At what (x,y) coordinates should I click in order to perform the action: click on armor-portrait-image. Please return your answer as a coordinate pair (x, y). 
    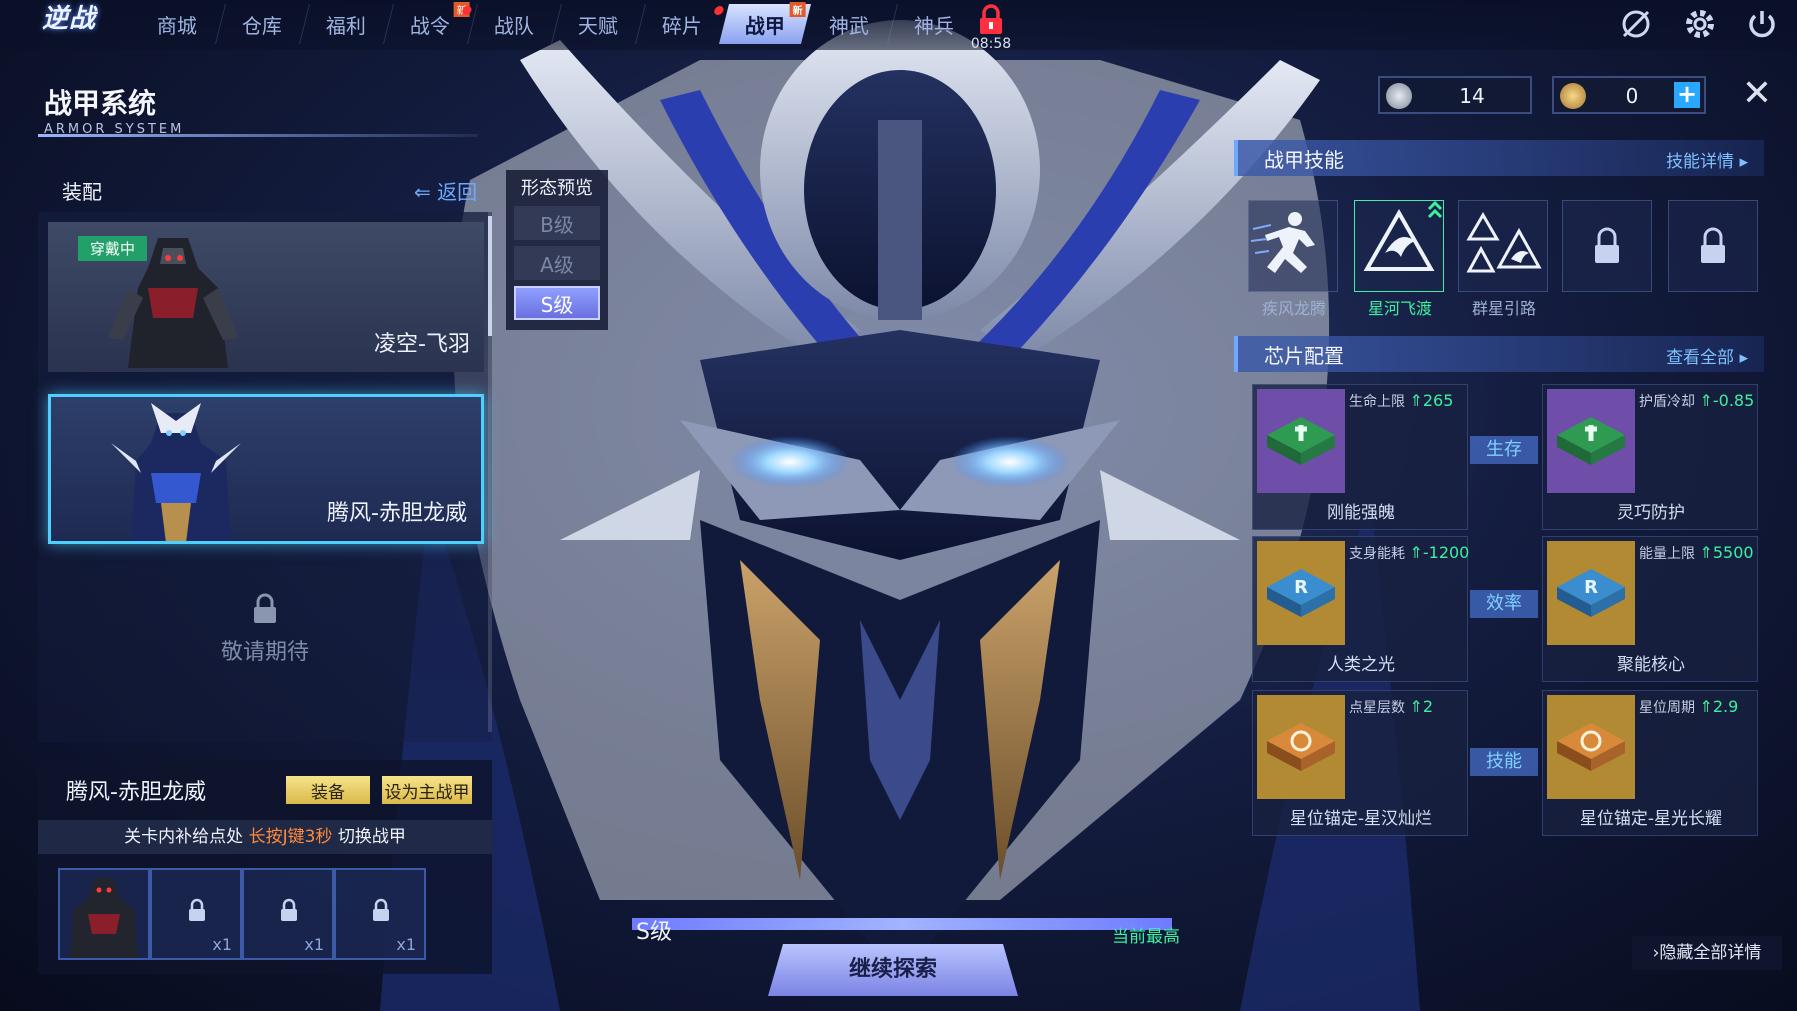
    Looking at the image, I should click on (176, 472).